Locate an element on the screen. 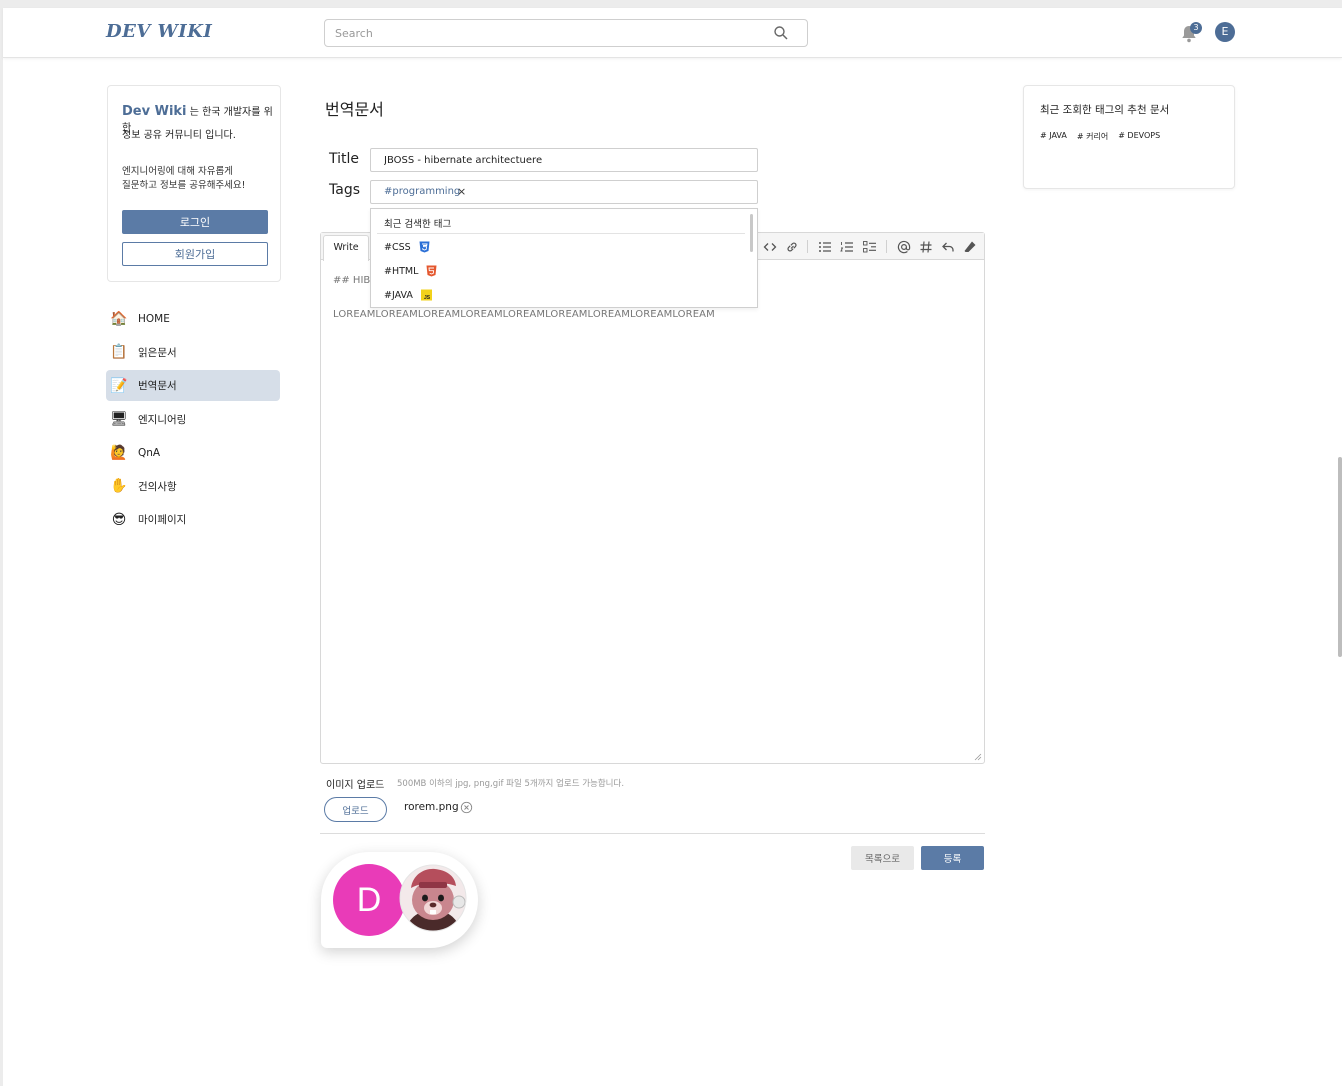 This screenshot has height=1086, width=1342. sidebar-item-label: QnA is located at coordinates (149, 452).